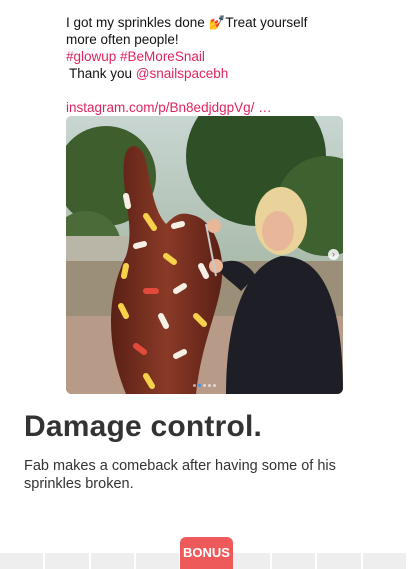  What do you see at coordinates (333, 254) in the screenshot?
I see `carousel-next-icon: ›` at bounding box center [333, 254].